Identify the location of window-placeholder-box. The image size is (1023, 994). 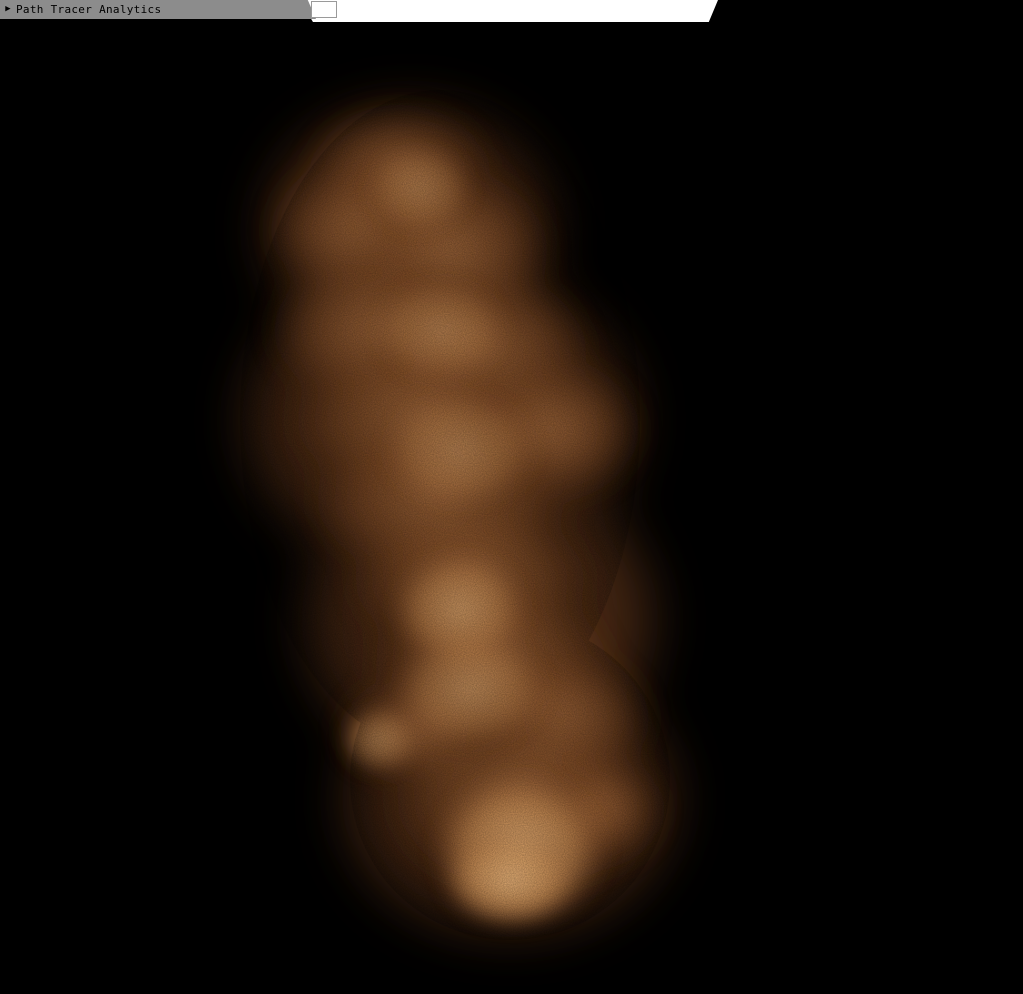
(324, 9).